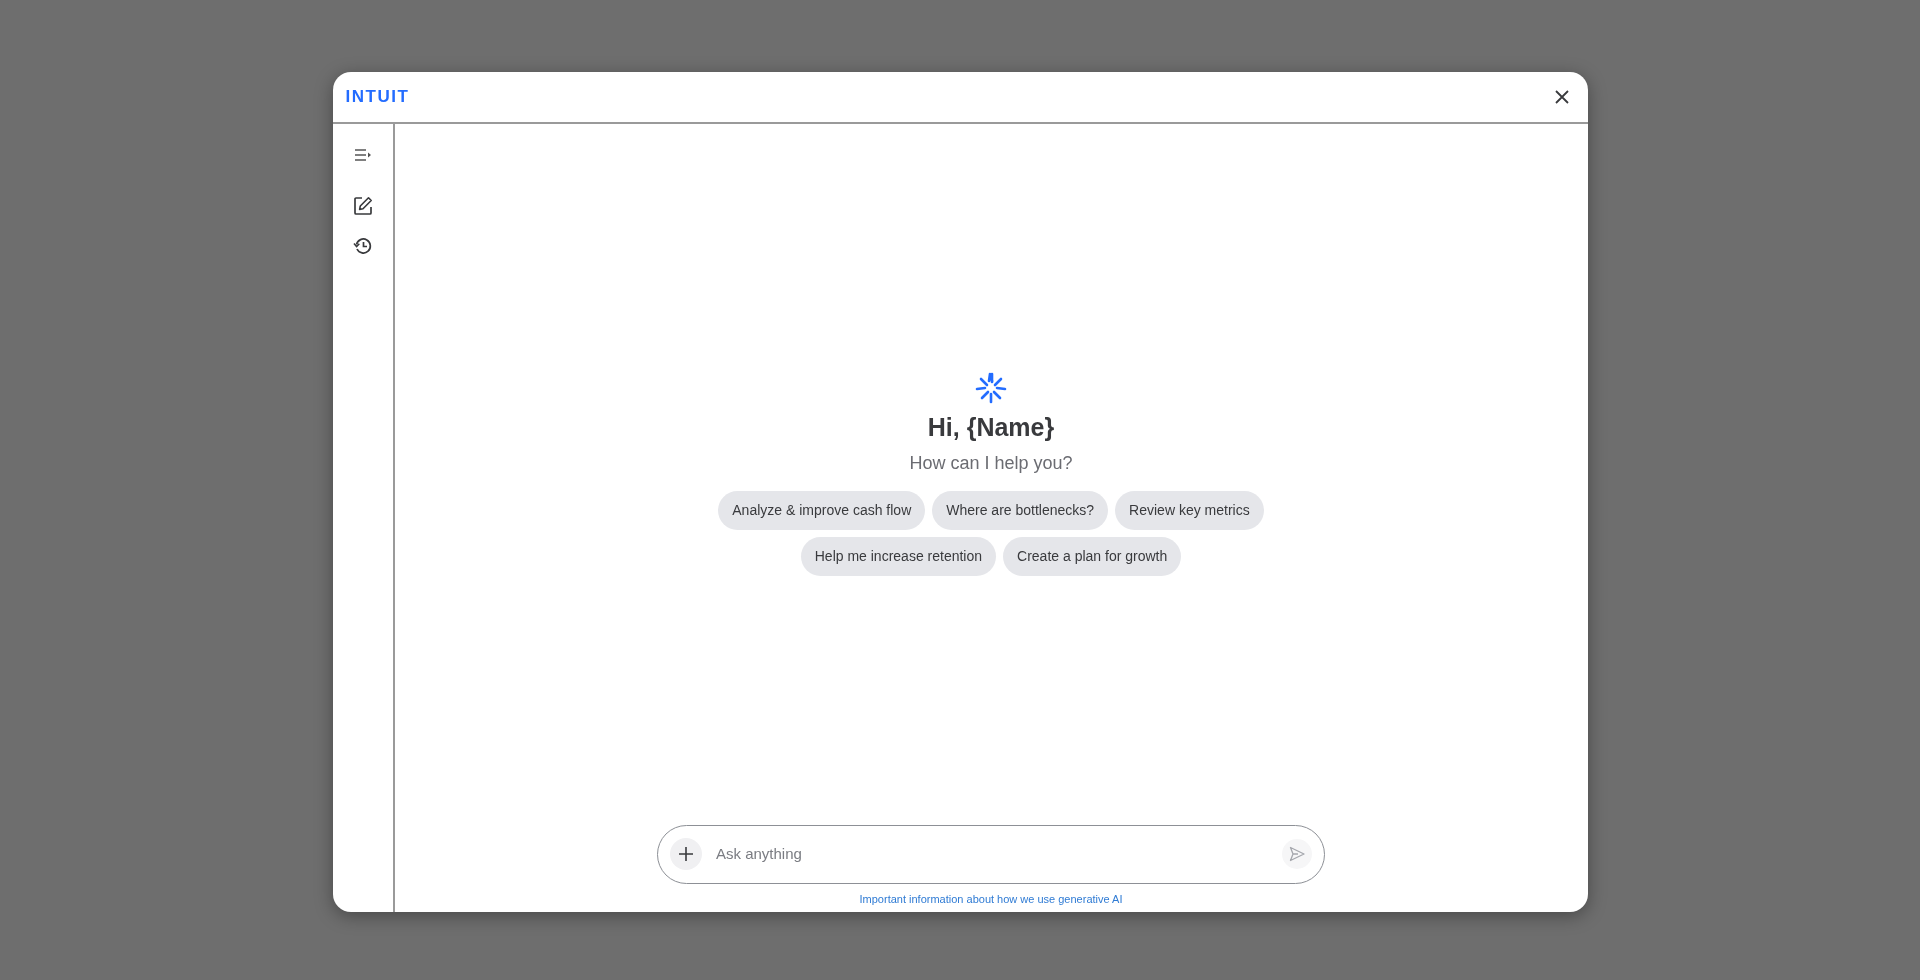 The width and height of the screenshot is (1920, 980). Describe the element at coordinates (1020, 511) in the screenshot. I see `suggestion-chip: Where are bottlenecks?` at that location.